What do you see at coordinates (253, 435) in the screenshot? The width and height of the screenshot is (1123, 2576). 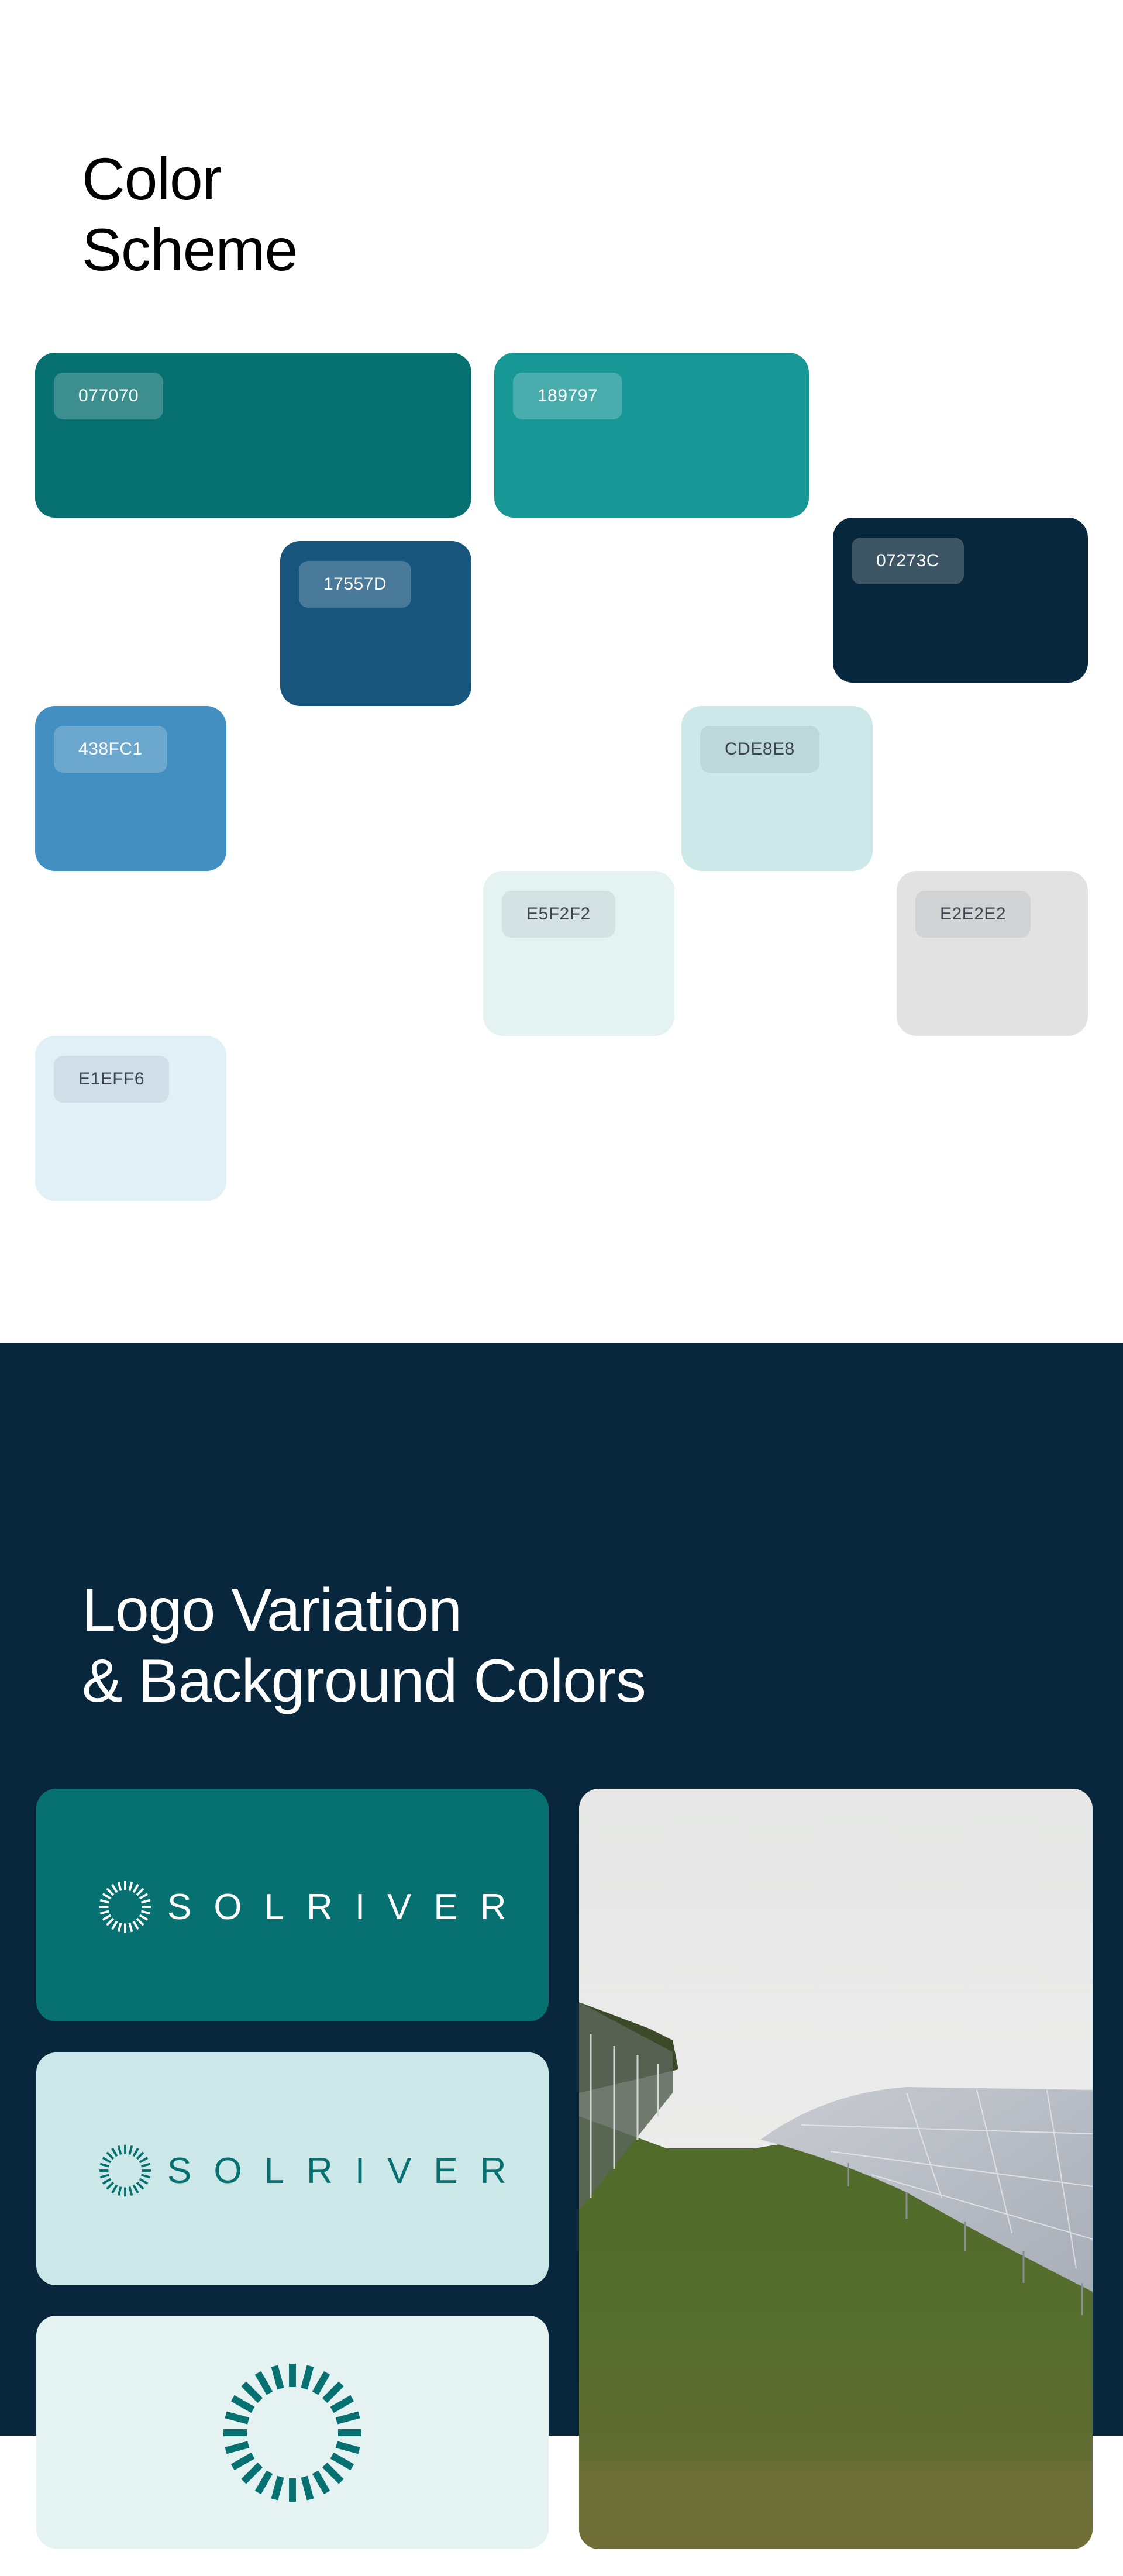 I see `color-swatch: 077070` at bounding box center [253, 435].